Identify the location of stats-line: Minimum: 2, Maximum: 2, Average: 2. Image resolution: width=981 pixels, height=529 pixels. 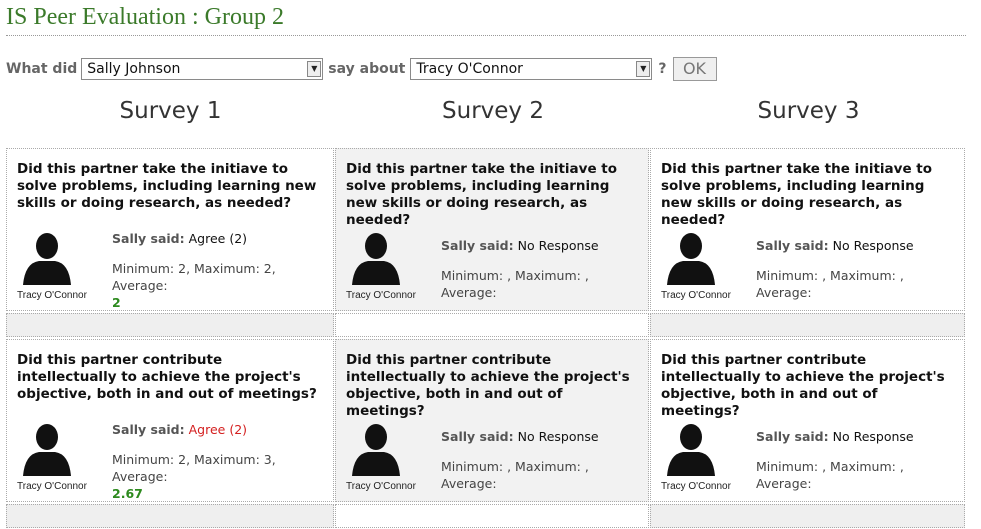
(217, 285).